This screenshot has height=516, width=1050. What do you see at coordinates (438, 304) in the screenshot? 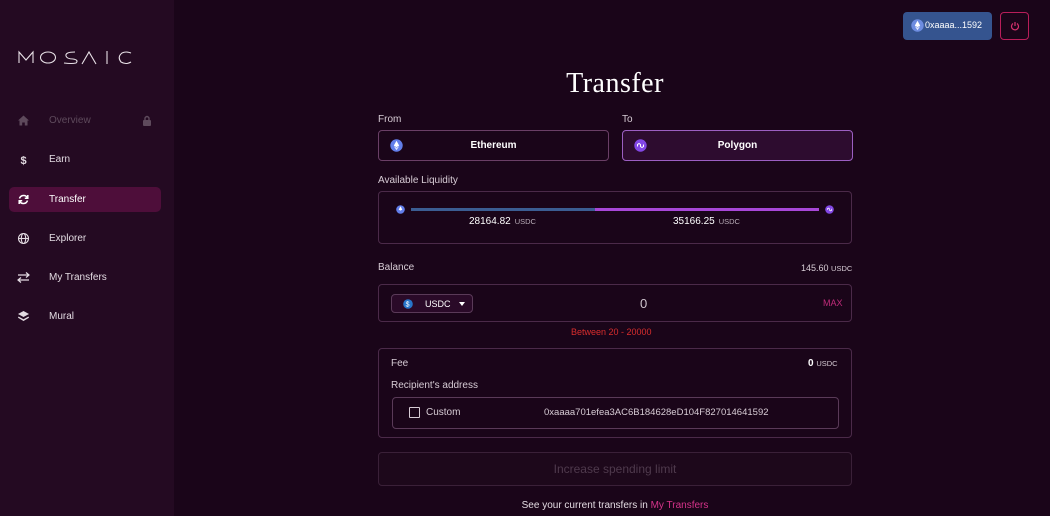
I see `token-name: USDC` at bounding box center [438, 304].